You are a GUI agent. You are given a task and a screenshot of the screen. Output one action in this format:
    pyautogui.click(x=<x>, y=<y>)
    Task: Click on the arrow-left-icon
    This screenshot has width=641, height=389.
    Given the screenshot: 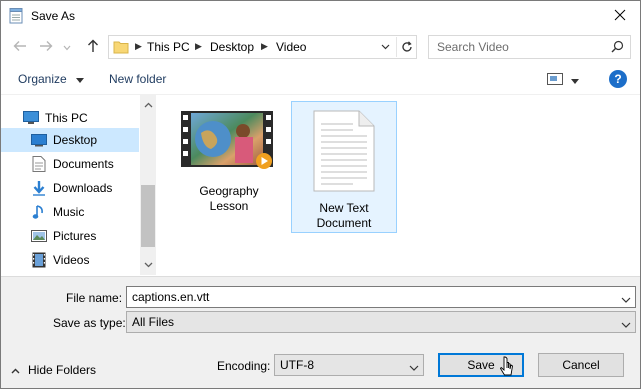 What is the action you would take?
    pyautogui.click(x=20, y=47)
    